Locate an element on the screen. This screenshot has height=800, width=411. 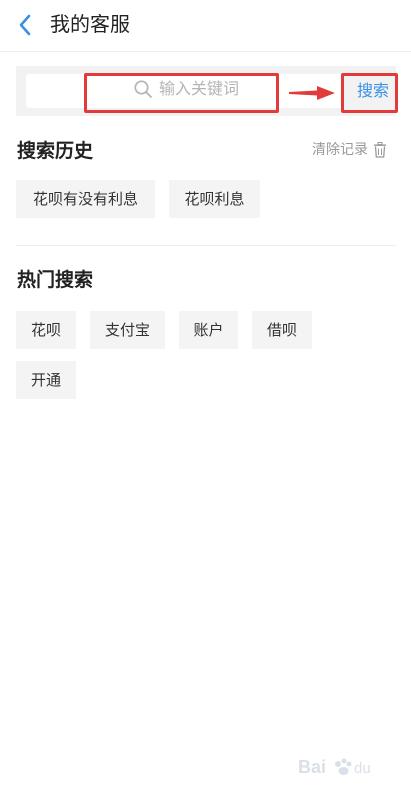
search-icon is located at coordinates (143, 89).